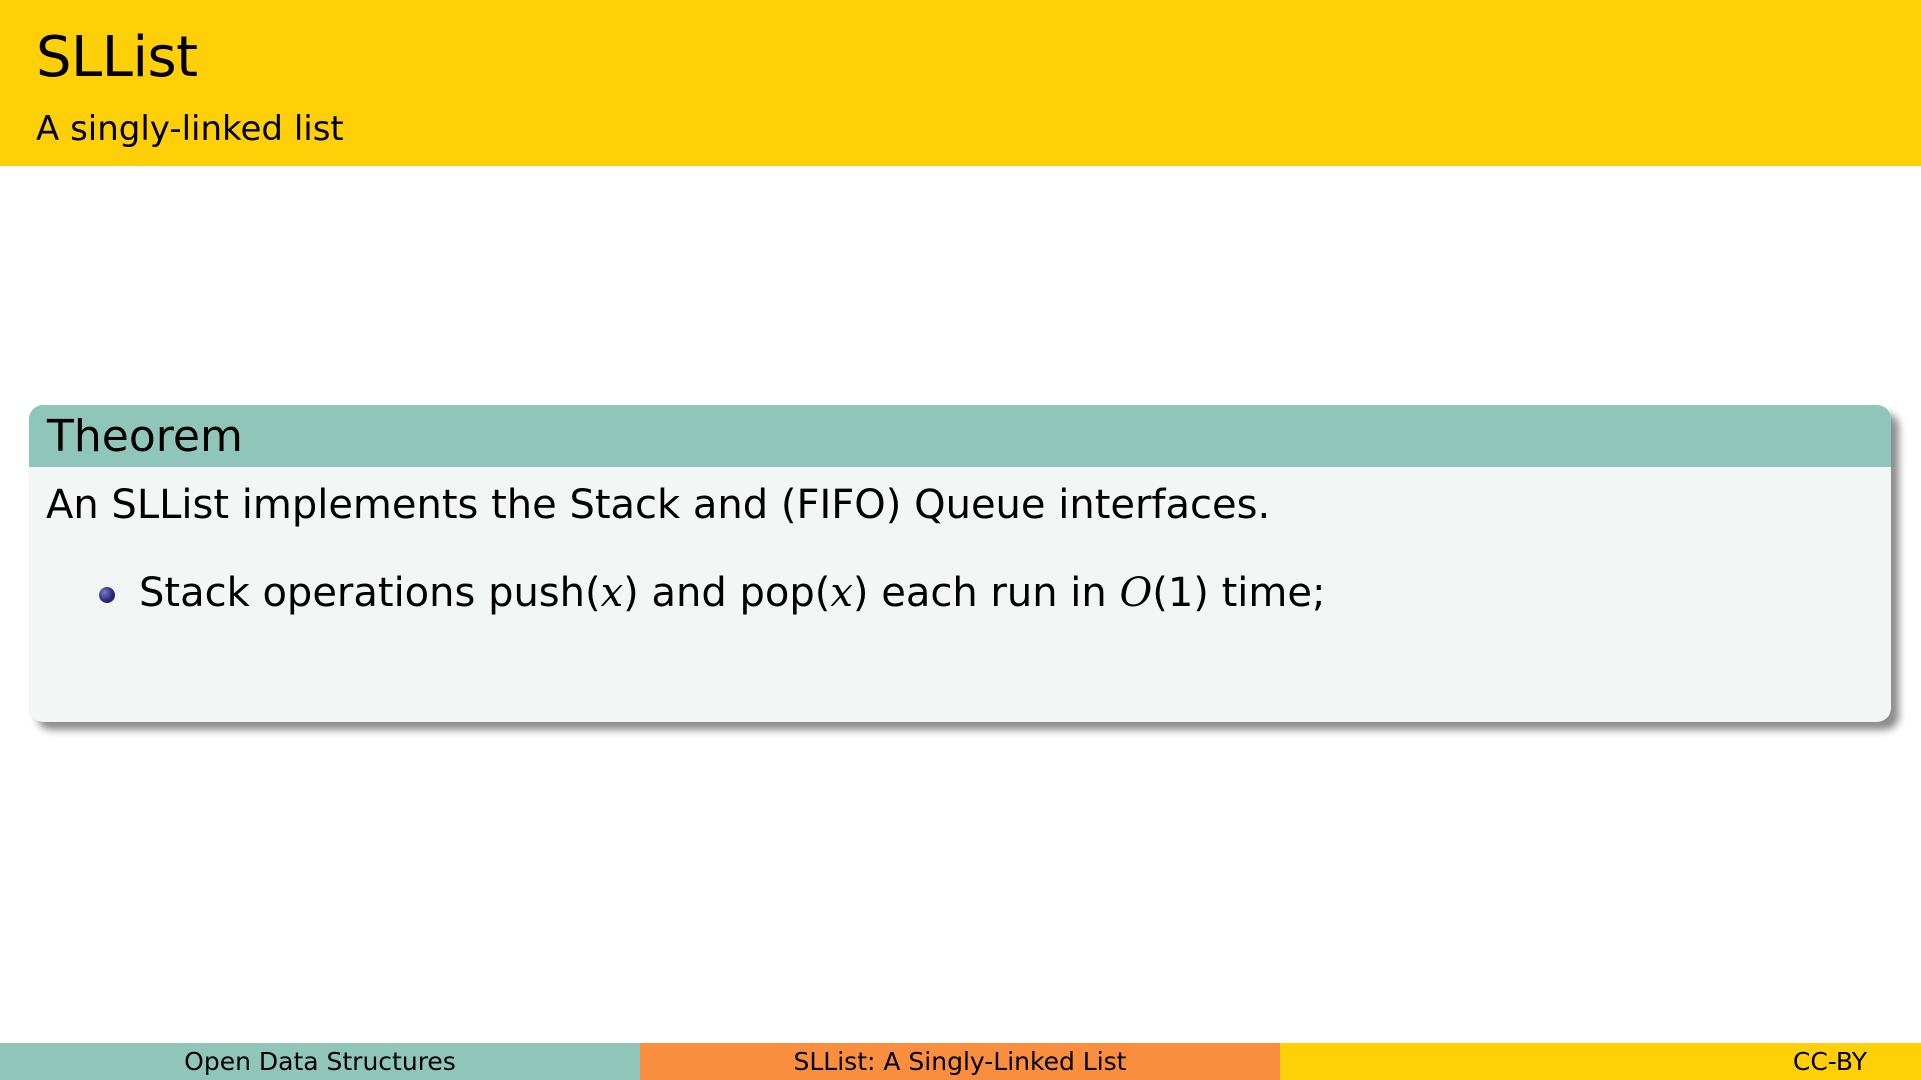 The image size is (1921, 1080). What do you see at coordinates (841, 593) in the screenshot?
I see `bullet-var-x-2: x` at bounding box center [841, 593].